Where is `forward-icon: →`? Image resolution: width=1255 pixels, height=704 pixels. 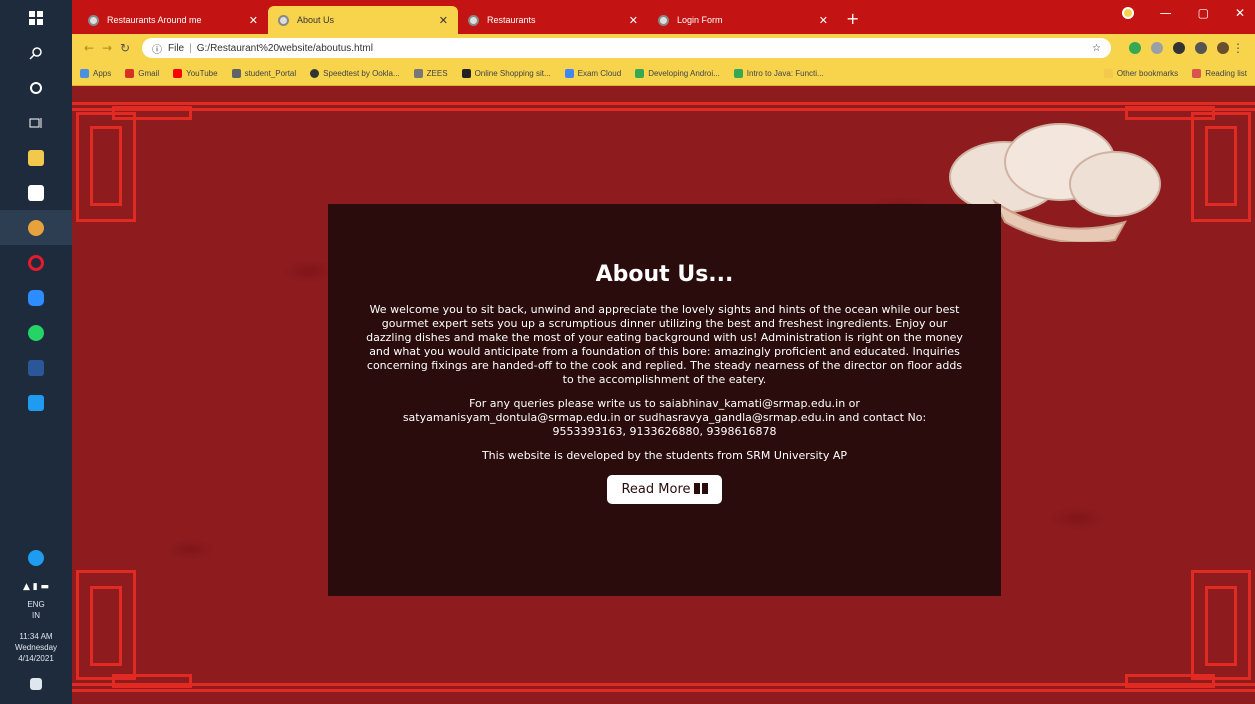 forward-icon: → is located at coordinates (107, 48).